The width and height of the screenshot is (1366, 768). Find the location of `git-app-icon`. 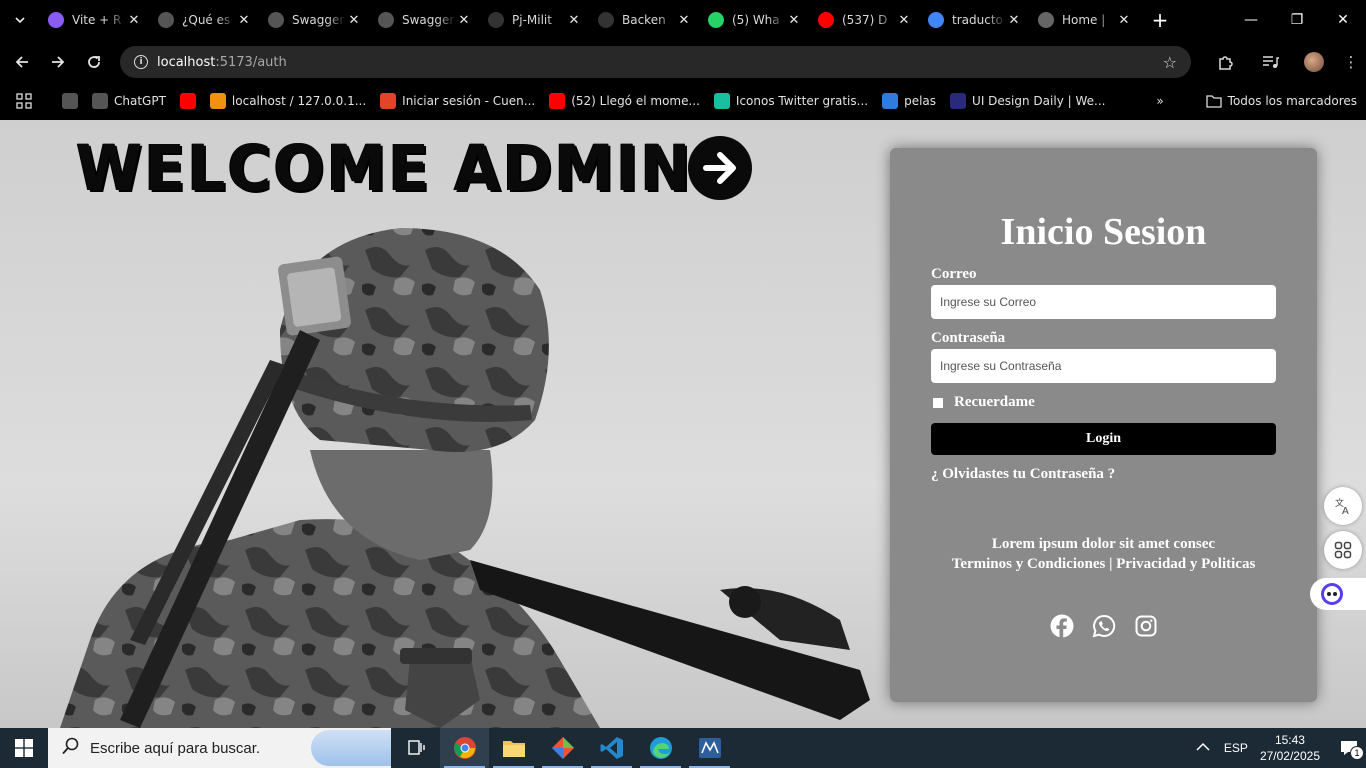

git-app-icon is located at coordinates (562, 748).